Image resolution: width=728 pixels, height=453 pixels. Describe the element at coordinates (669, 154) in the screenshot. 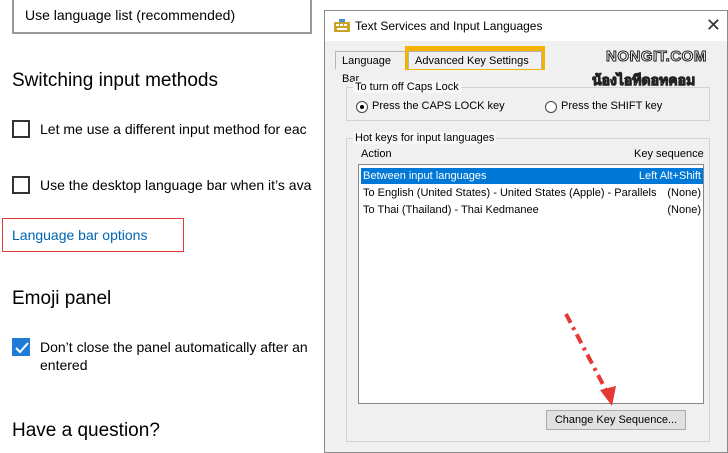

I see `column-header-key-sequence: Key sequence` at that location.